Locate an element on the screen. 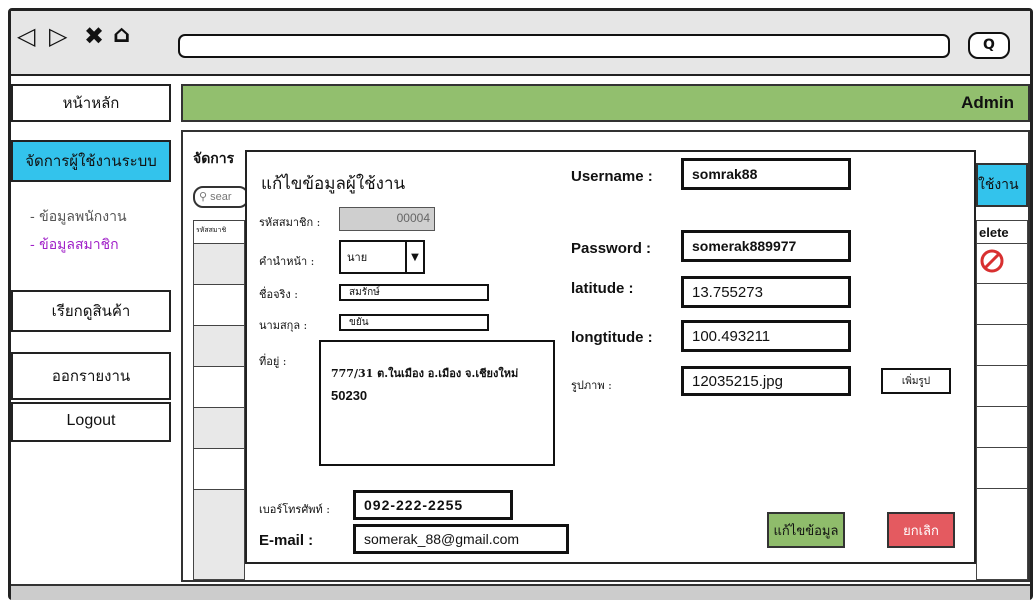 This screenshot has width=1035, height=607. table-left-column: รหัสสมาชิ is located at coordinates (219, 400).